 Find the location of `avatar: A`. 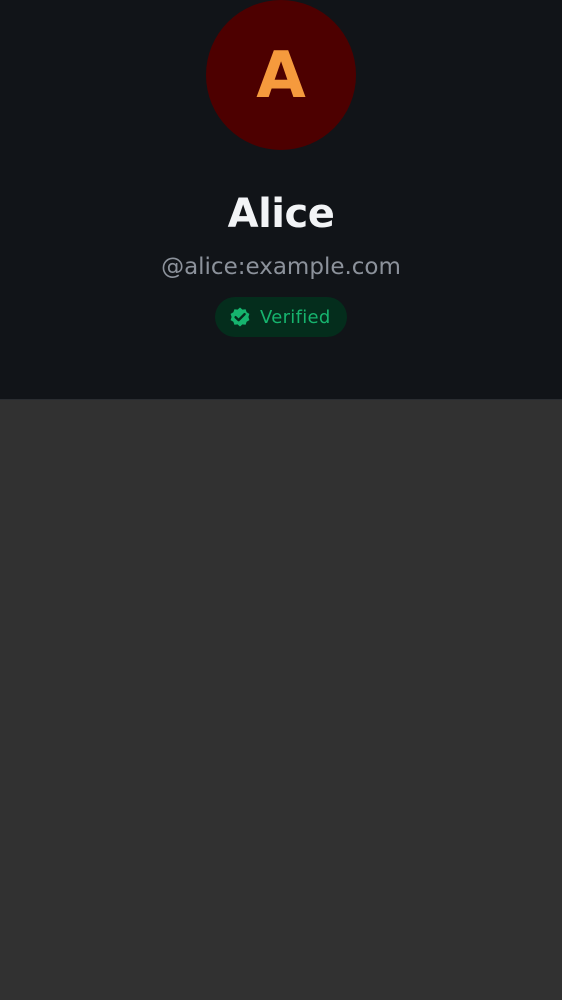

avatar: A is located at coordinates (281, 75).